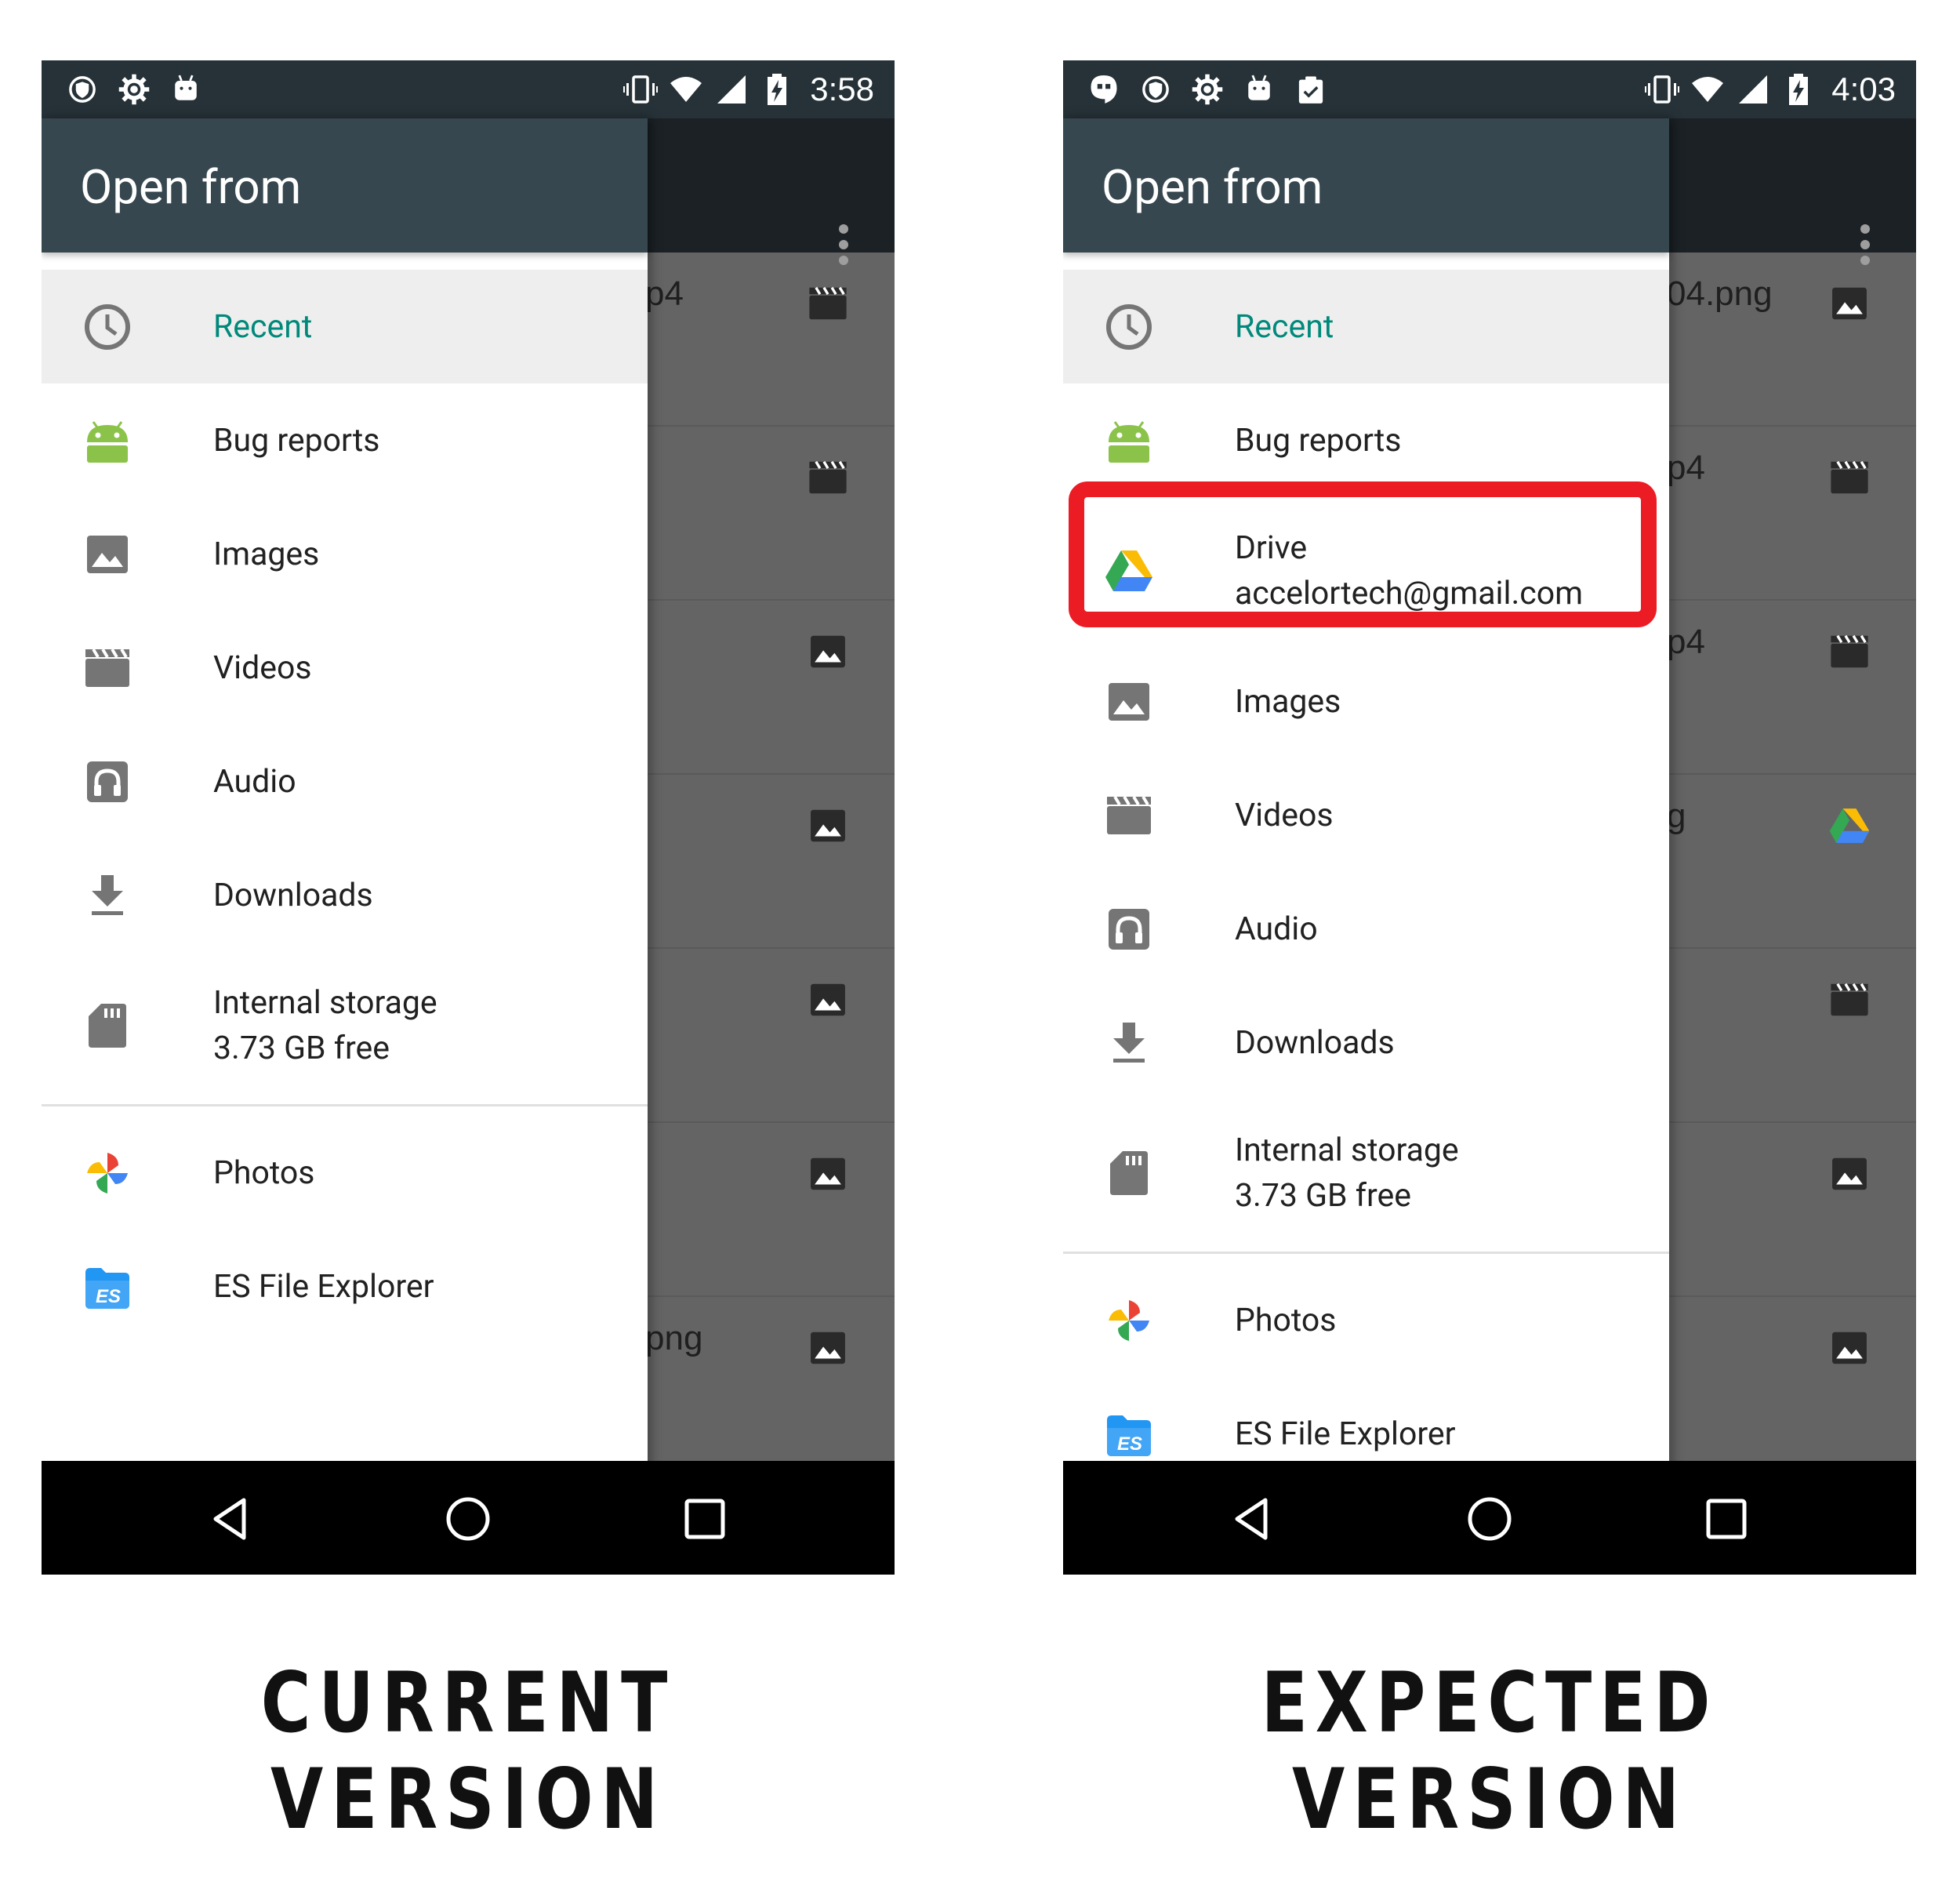  I want to click on file-name: 04.png, so click(1720, 293).